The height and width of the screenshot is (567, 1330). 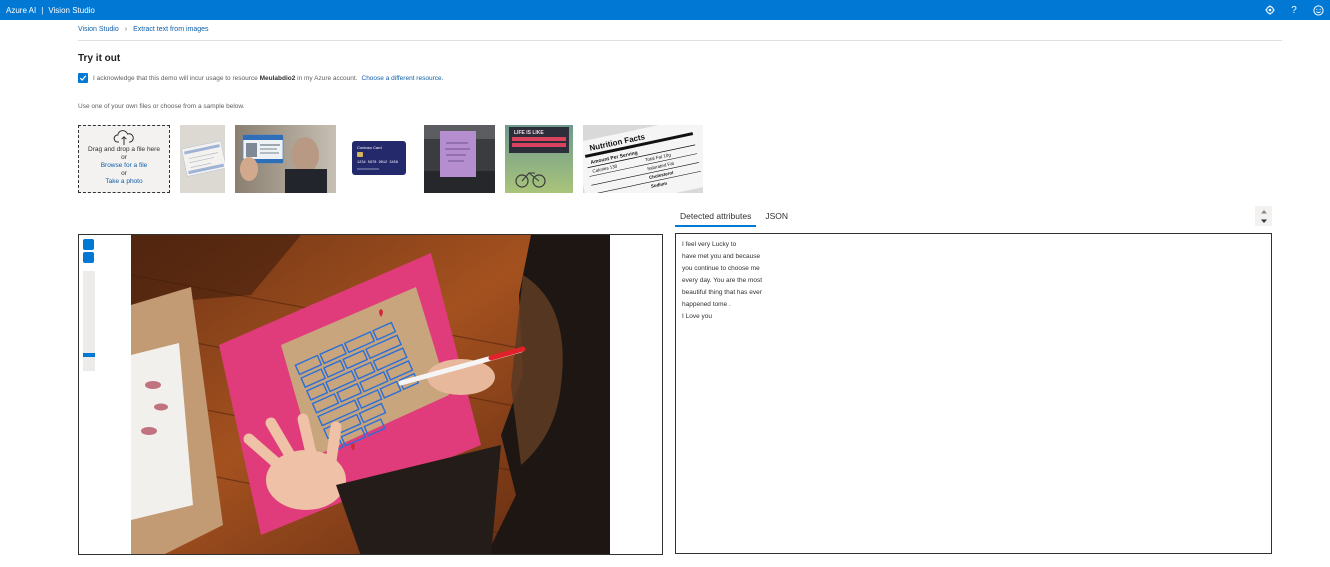 I want to click on acknowledge-text-suffix: in my Azure account., so click(x=327, y=78).